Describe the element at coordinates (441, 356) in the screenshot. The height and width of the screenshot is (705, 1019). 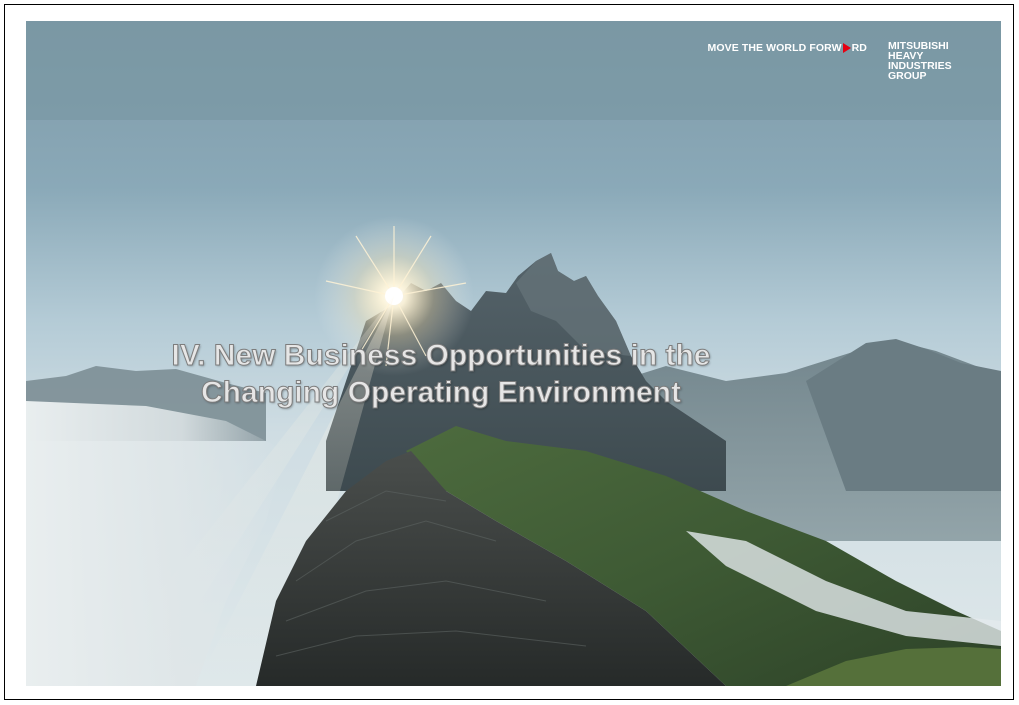
I see `slide-title-line: IV. New Business Opportunities in the` at that location.